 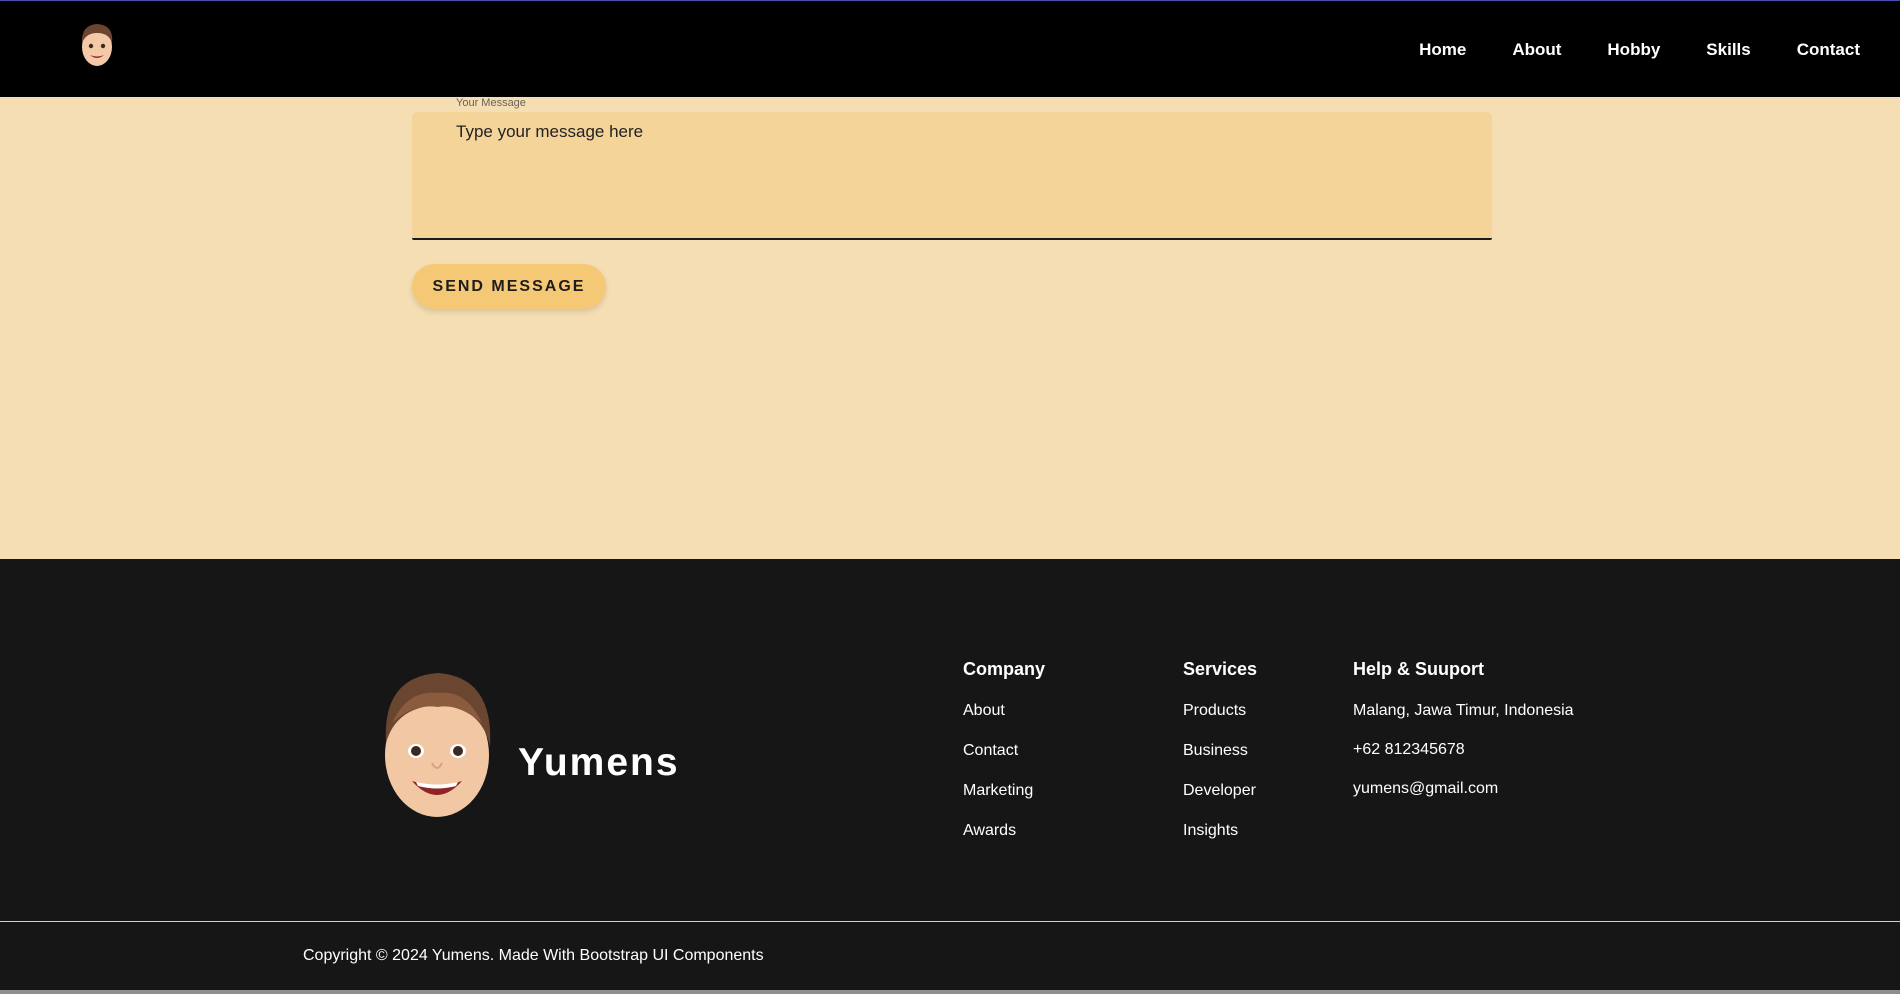 What do you see at coordinates (1409, 749) in the screenshot?
I see `footer-phone: +62 812345678` at bounding box center [1409, 749].